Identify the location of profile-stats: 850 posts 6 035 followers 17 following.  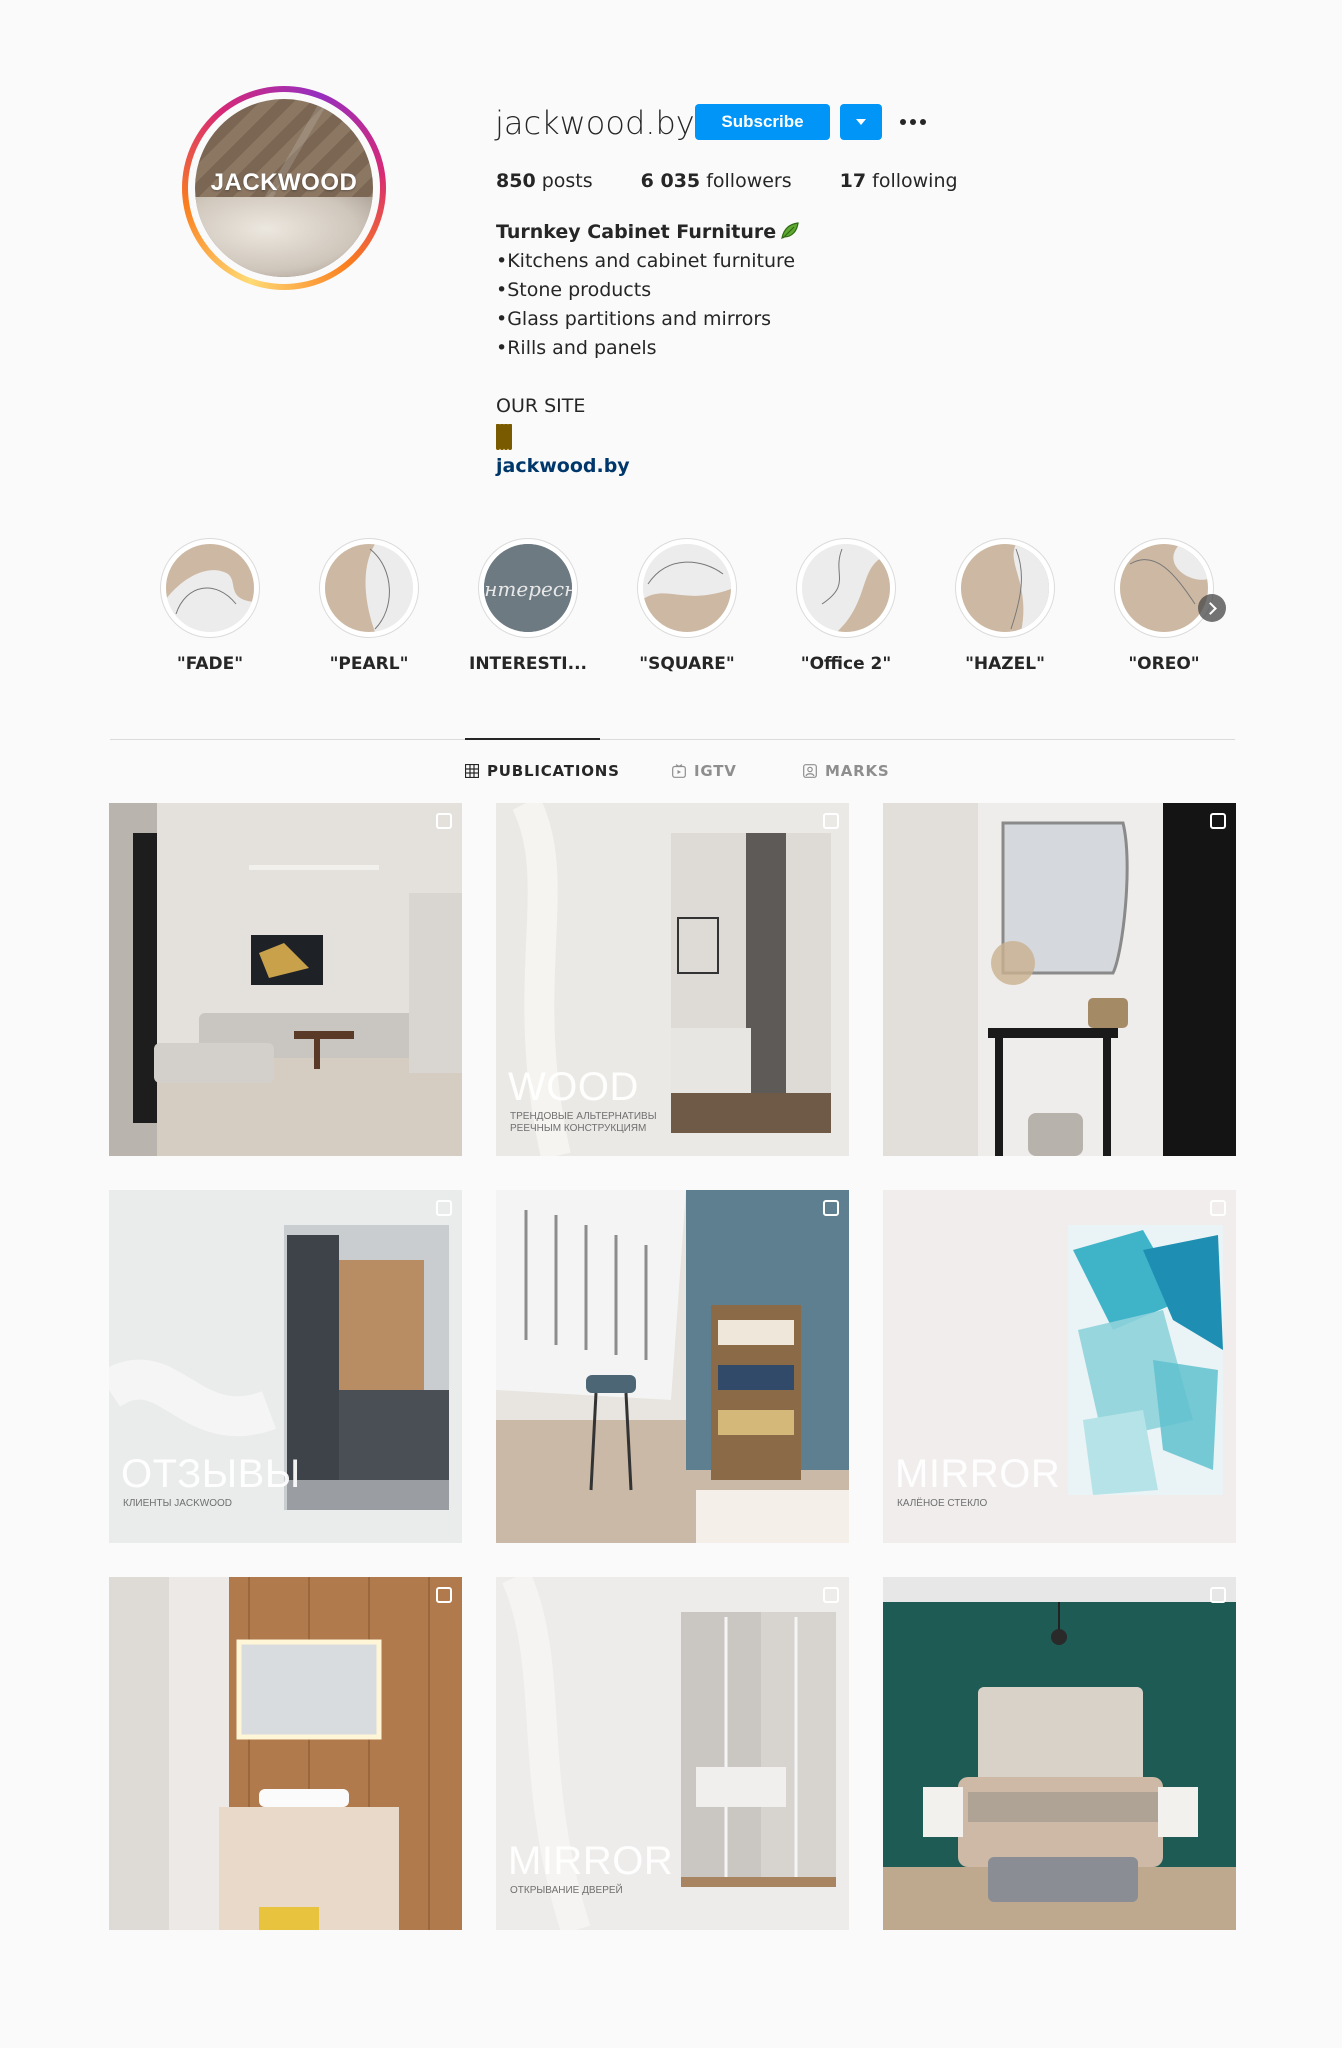
(727, 181).